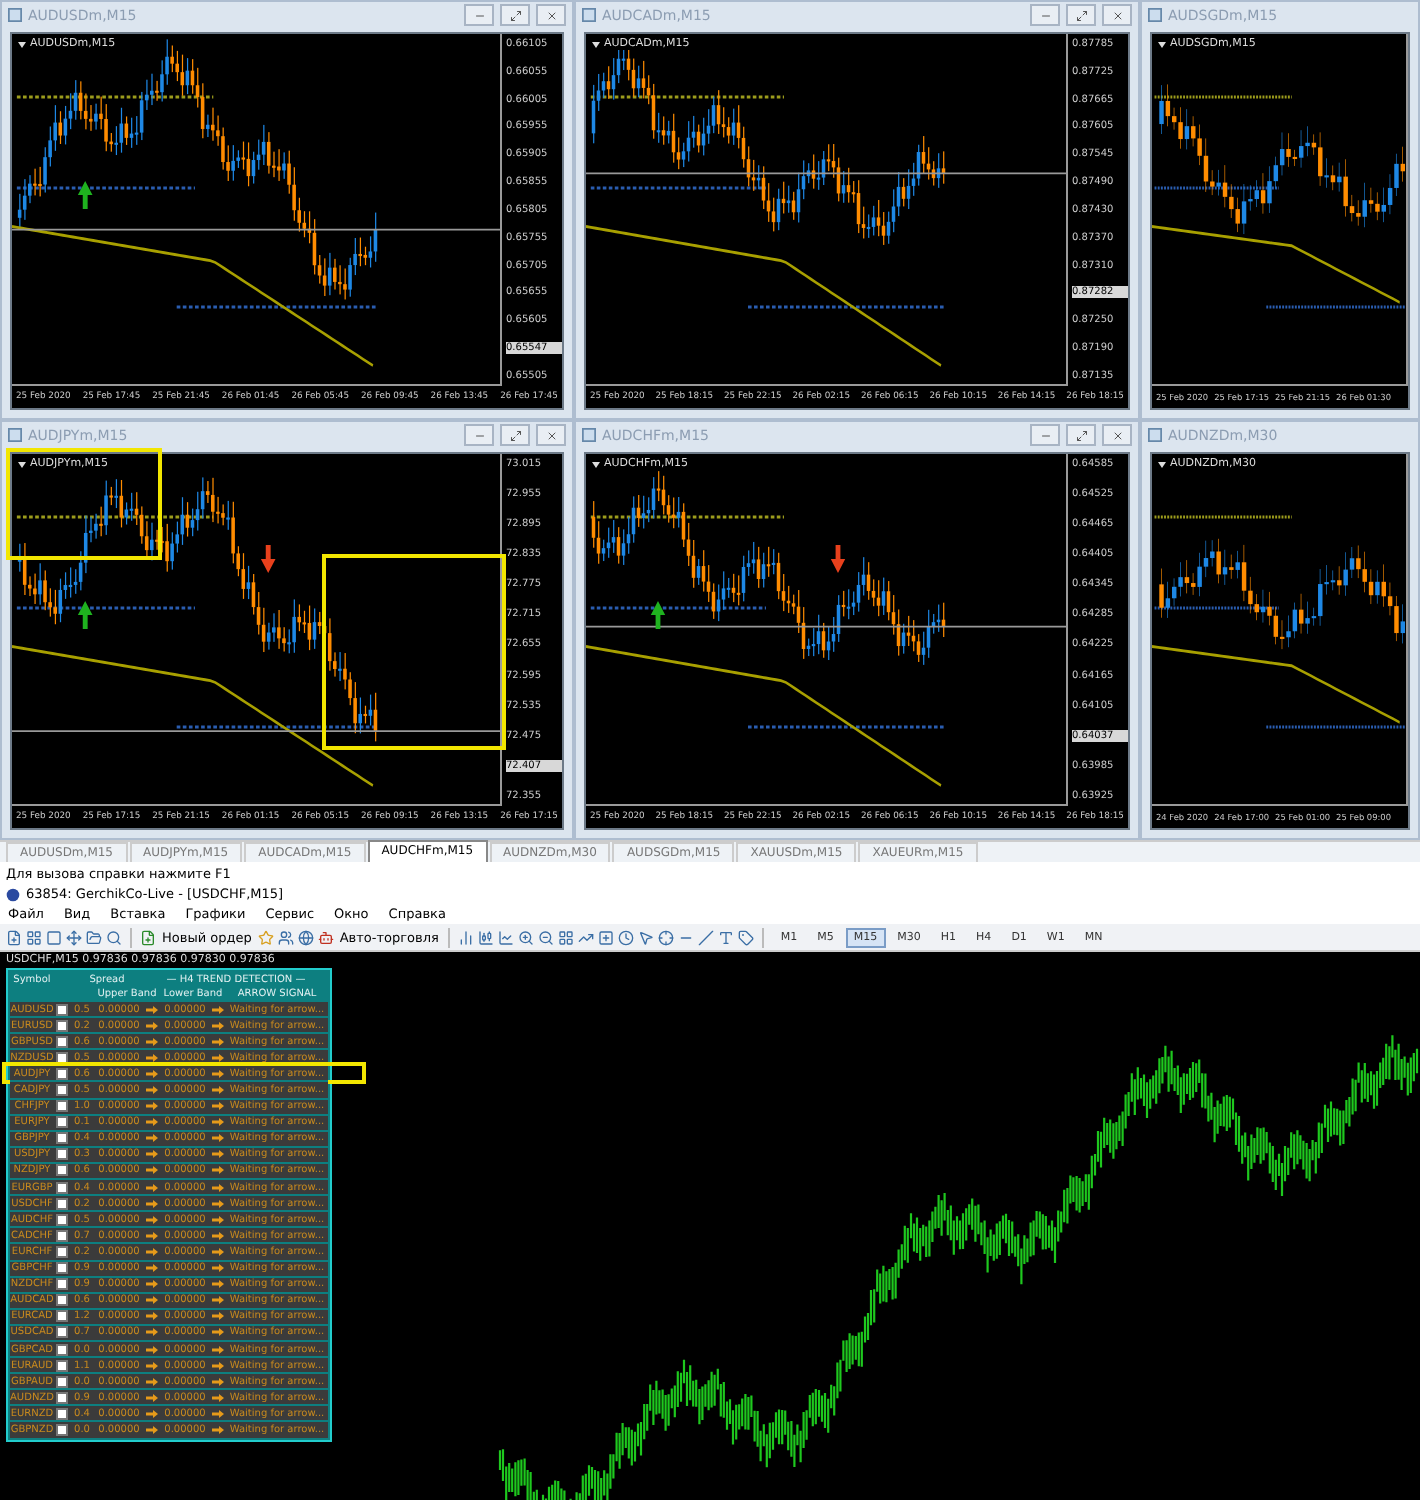 This screenshot has width=1420, height=1500. I want to click on label-icon, so click(746, 937).